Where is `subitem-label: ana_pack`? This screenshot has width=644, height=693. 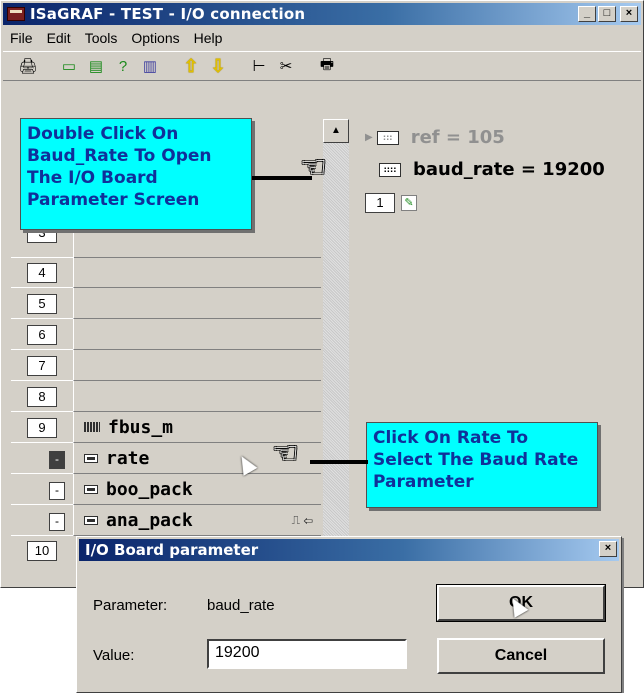
subitem-label: ana_pack is located at coordinates (149, 520).